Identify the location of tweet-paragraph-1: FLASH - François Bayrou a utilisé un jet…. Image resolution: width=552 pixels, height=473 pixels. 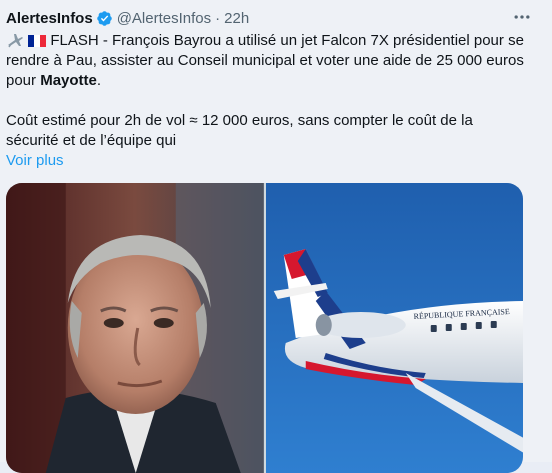
(266, 61).